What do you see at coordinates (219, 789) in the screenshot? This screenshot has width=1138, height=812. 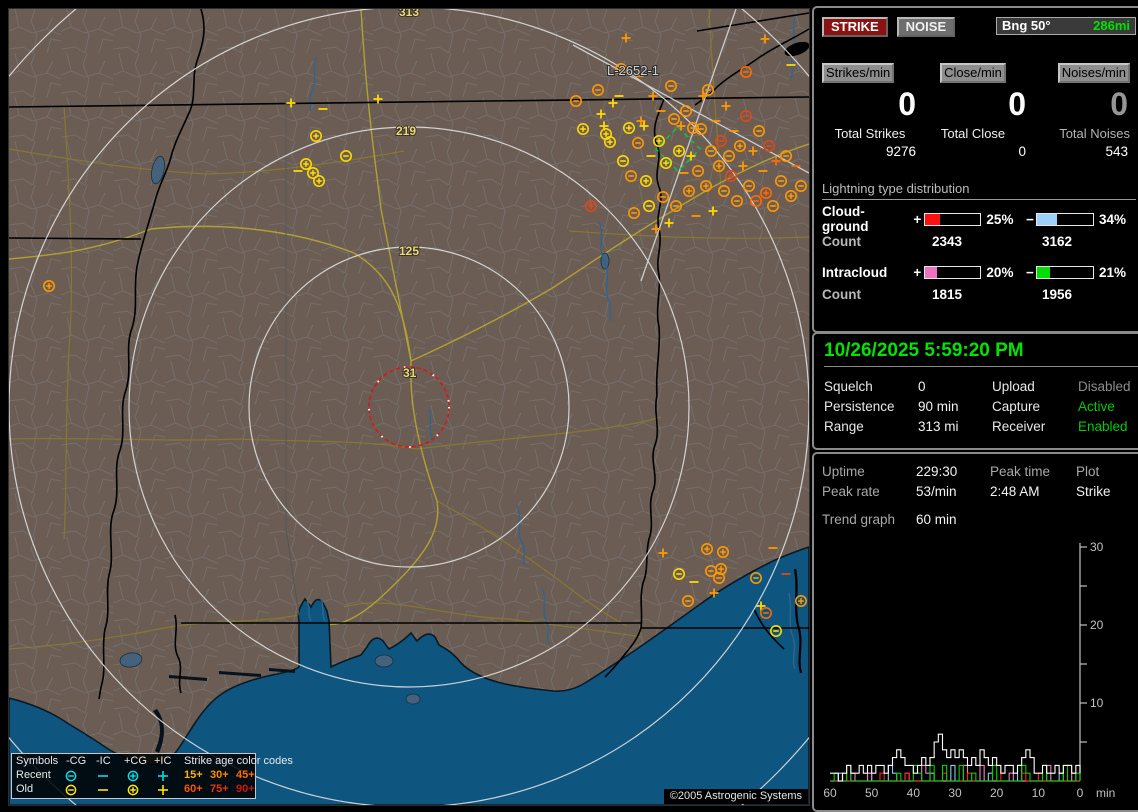 I see `age-code-75+: 75+` at bounding box center [219, 789].